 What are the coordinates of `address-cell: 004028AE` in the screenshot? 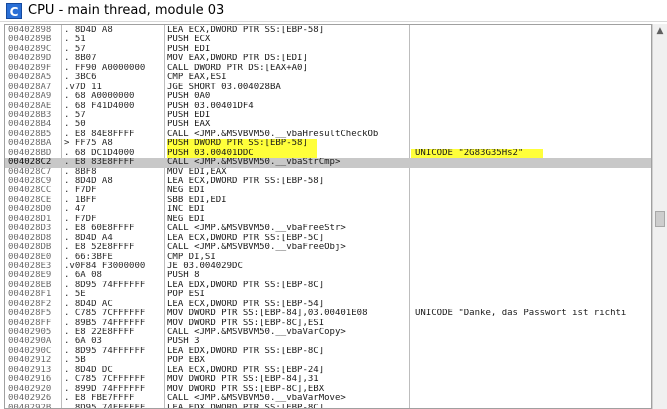 It's located at (30, 106).